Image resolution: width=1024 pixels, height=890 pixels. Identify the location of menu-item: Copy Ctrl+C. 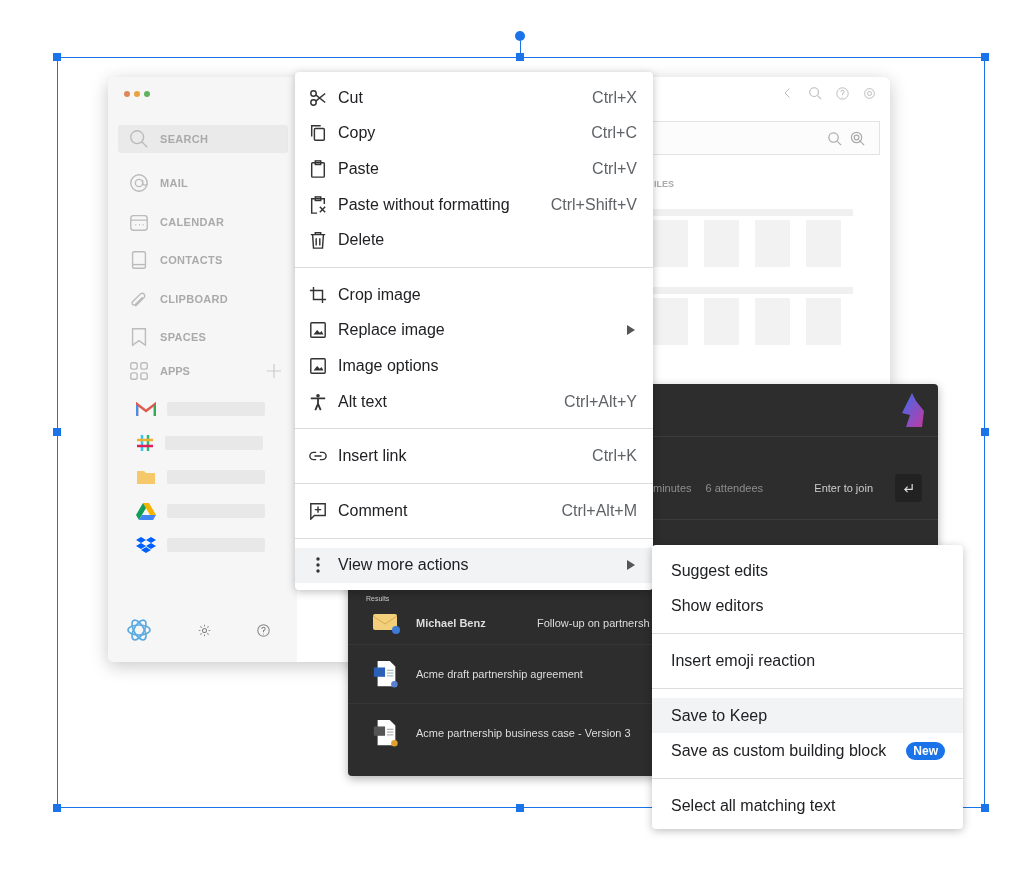
(474, 133).